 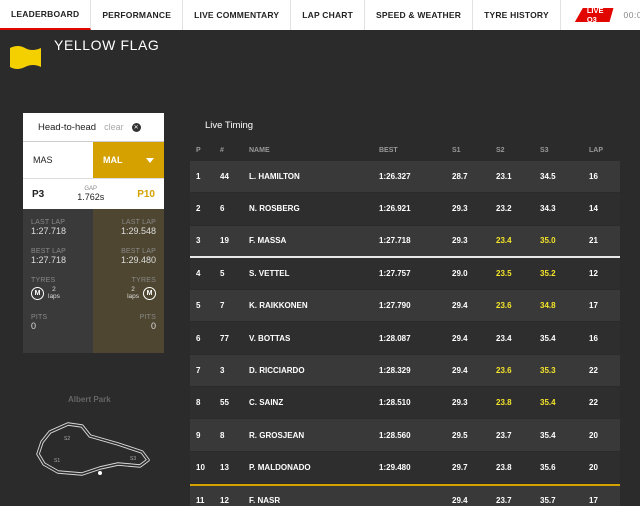 I want to click on col-s1: S1, so click(x=456, y=150).